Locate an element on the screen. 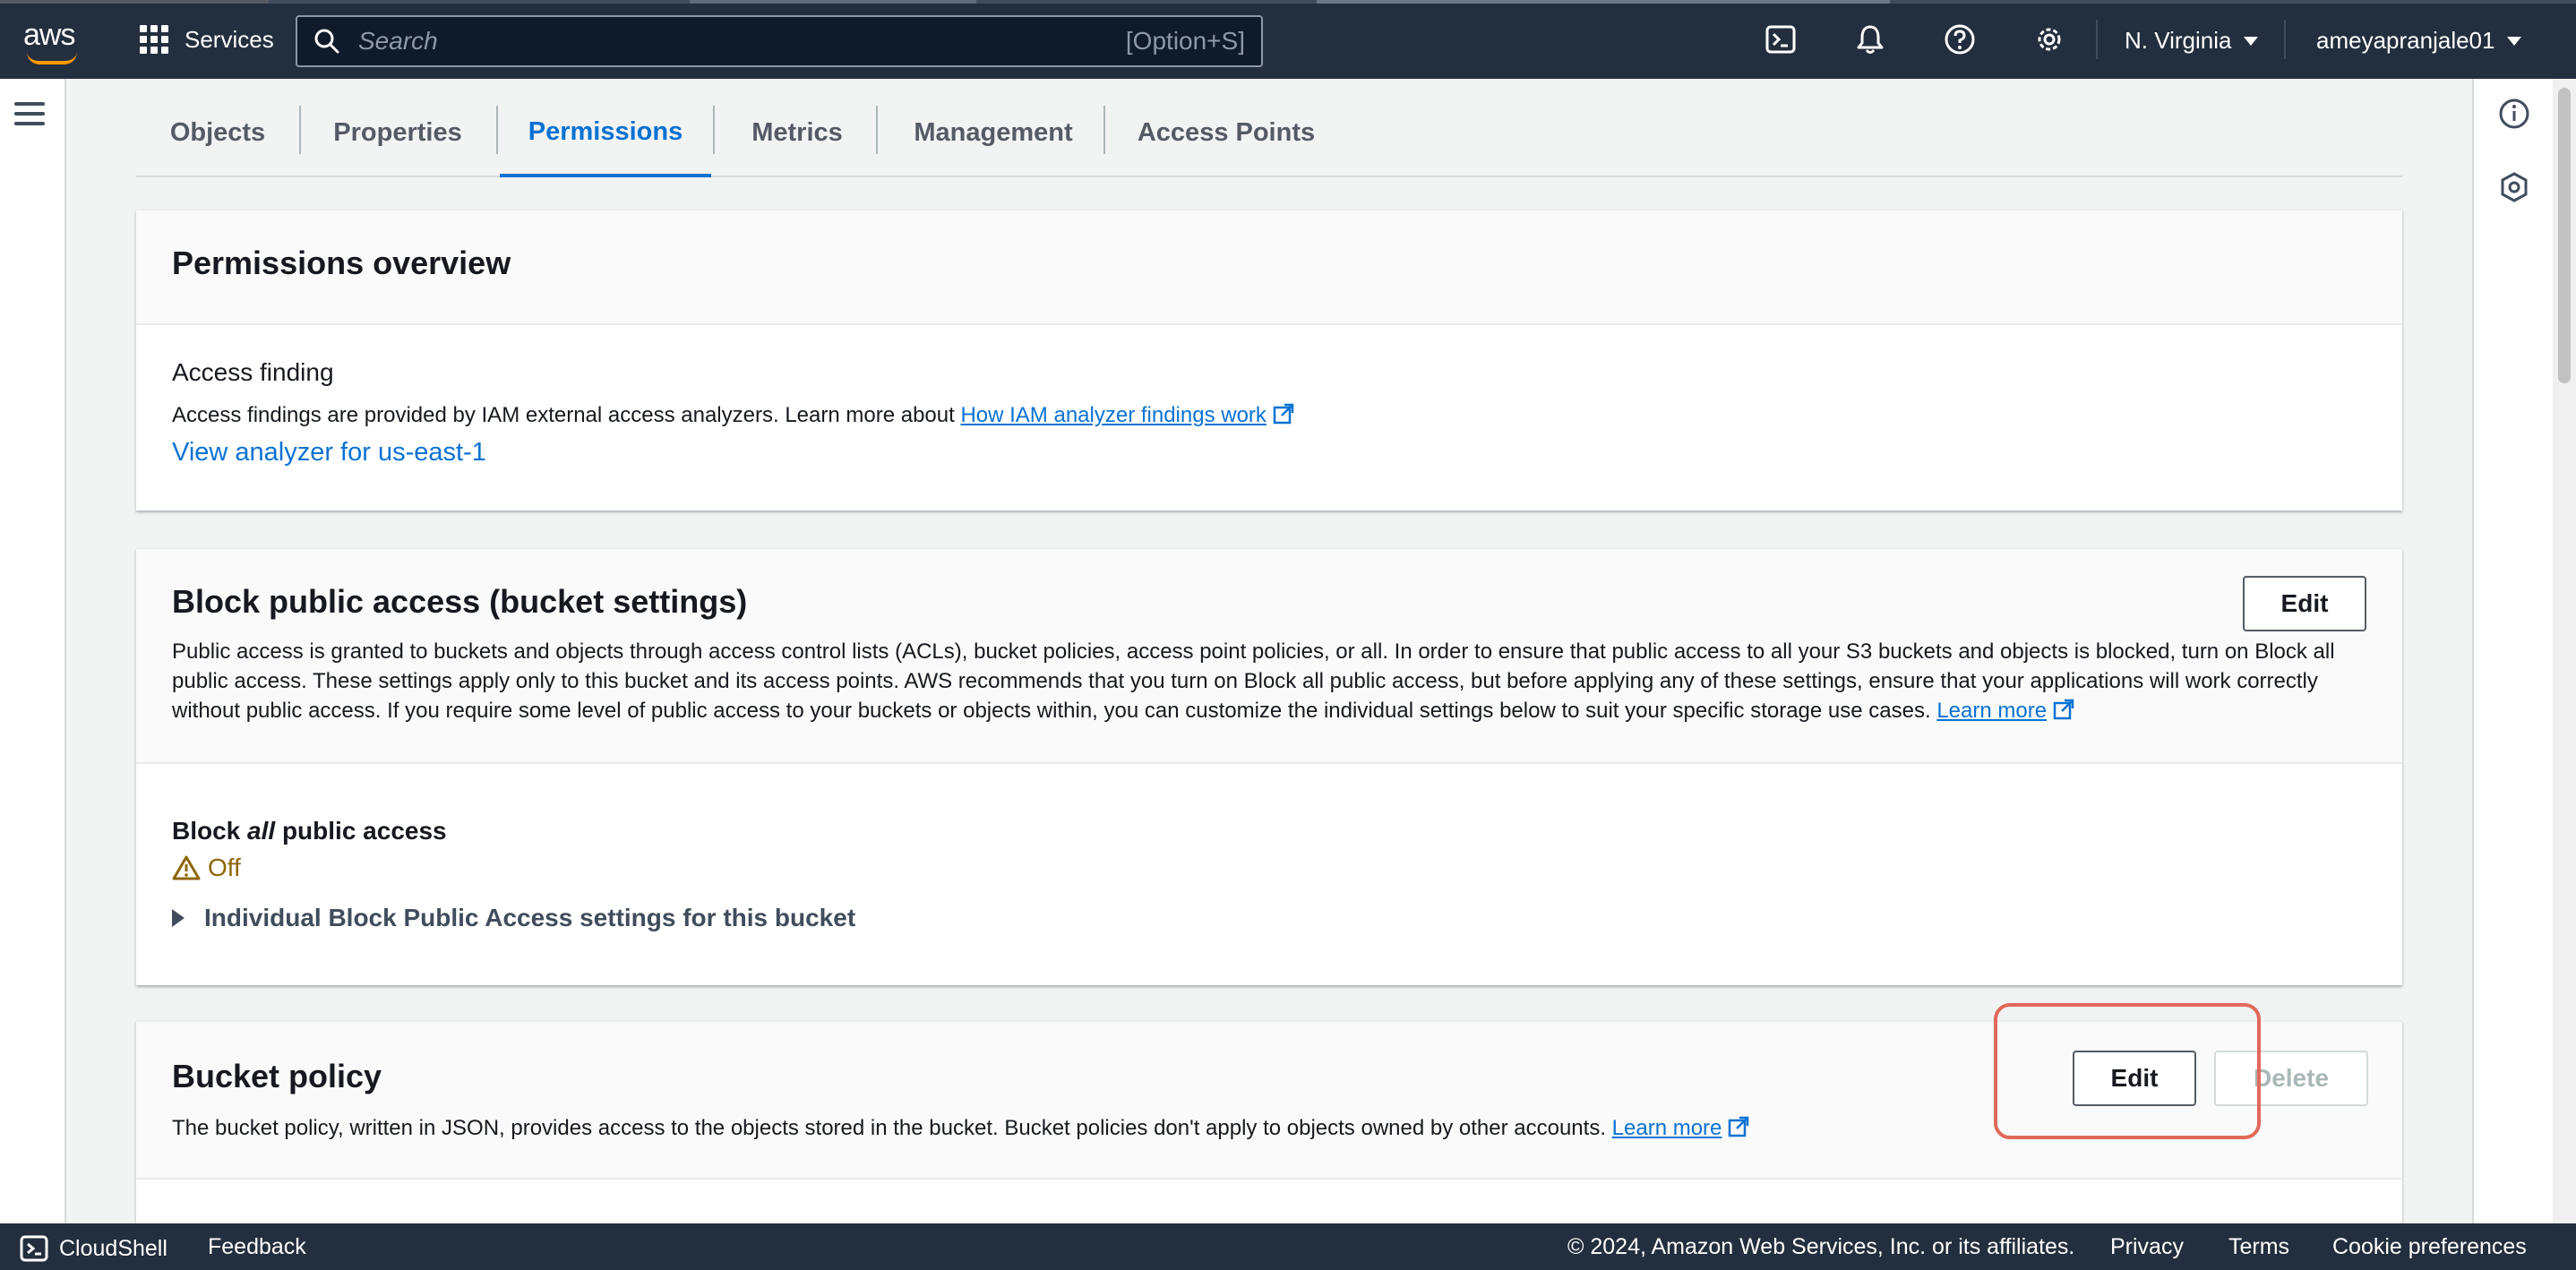  tab-objects: Objects is located at coordinates (217, 133).